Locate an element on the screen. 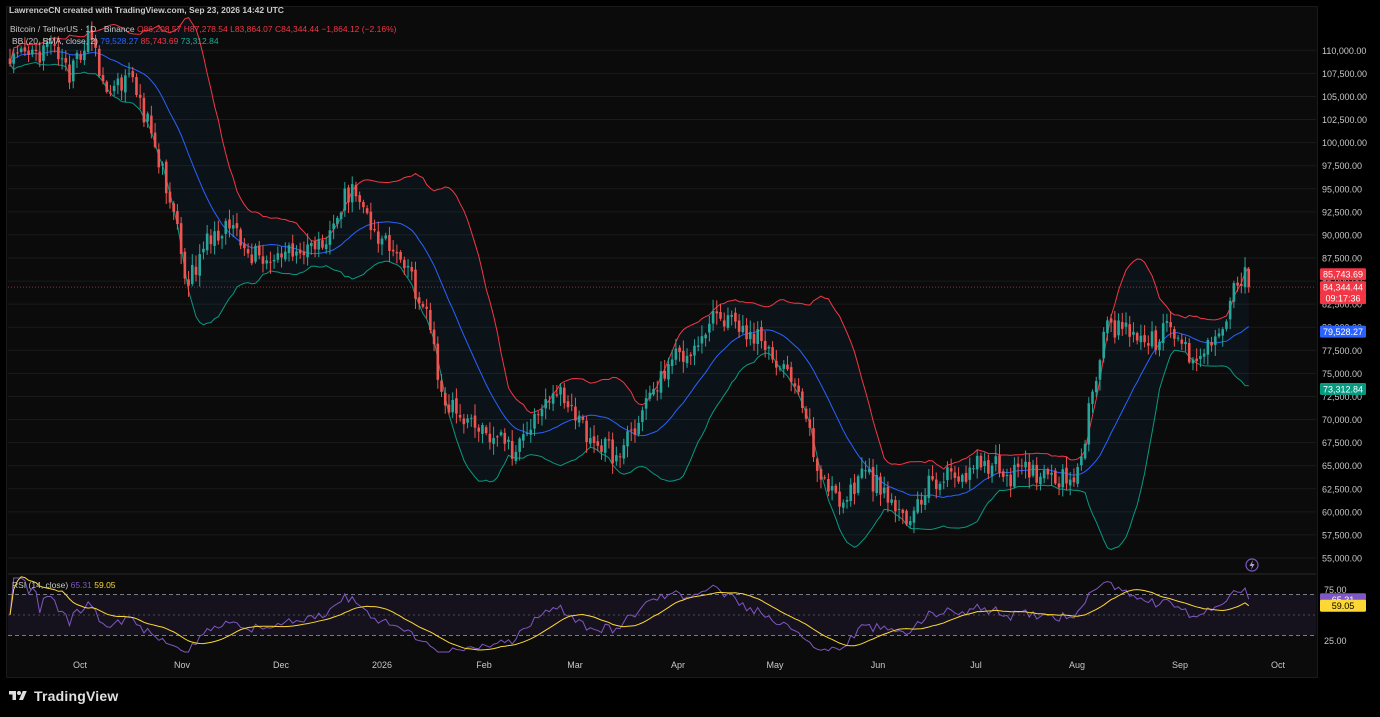  rsi-label: RSI (14, close) is located at coordinates (40, 585).